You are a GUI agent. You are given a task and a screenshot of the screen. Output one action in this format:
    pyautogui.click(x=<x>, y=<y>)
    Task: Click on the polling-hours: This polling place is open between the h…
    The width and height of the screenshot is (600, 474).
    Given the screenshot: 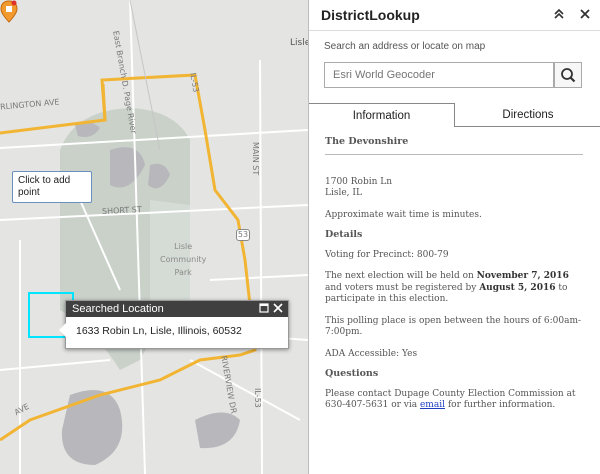 What is the action you would take?
    pyautogui.click(x=453, y=326)
    